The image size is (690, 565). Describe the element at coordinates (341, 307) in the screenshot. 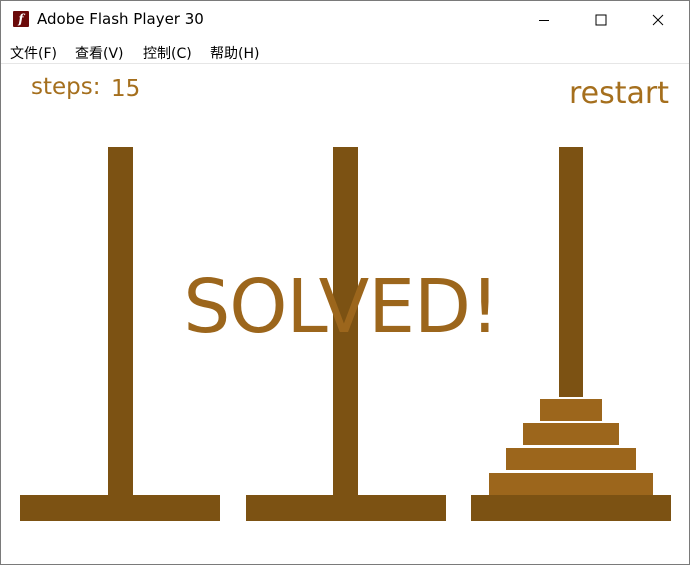

I see `solved-message: SOLVED!` at that location.